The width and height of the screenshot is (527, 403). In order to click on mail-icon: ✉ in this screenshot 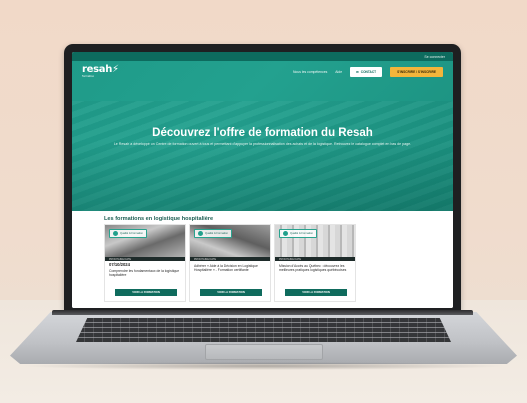, I will do `click(357, 72)`.